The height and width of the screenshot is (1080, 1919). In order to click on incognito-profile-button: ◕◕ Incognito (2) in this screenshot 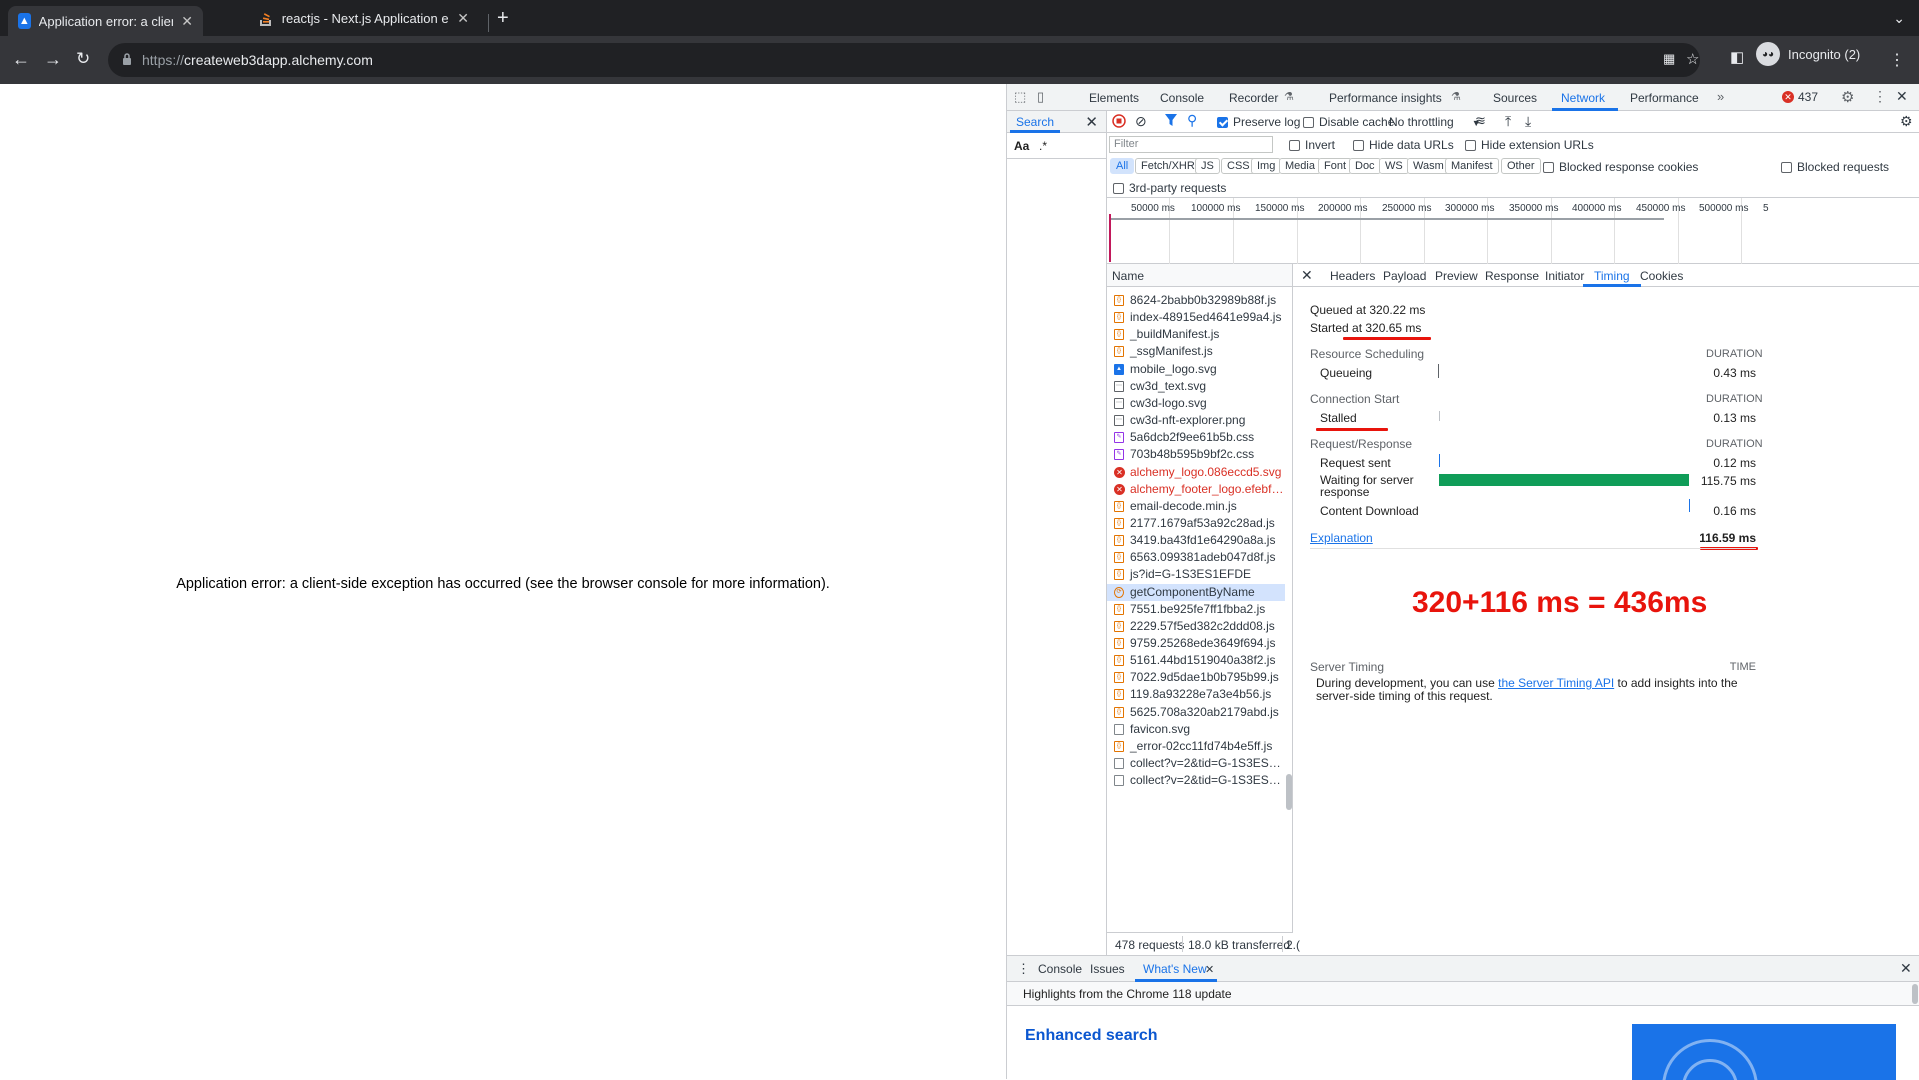, I will do `click(1808, 54)`.